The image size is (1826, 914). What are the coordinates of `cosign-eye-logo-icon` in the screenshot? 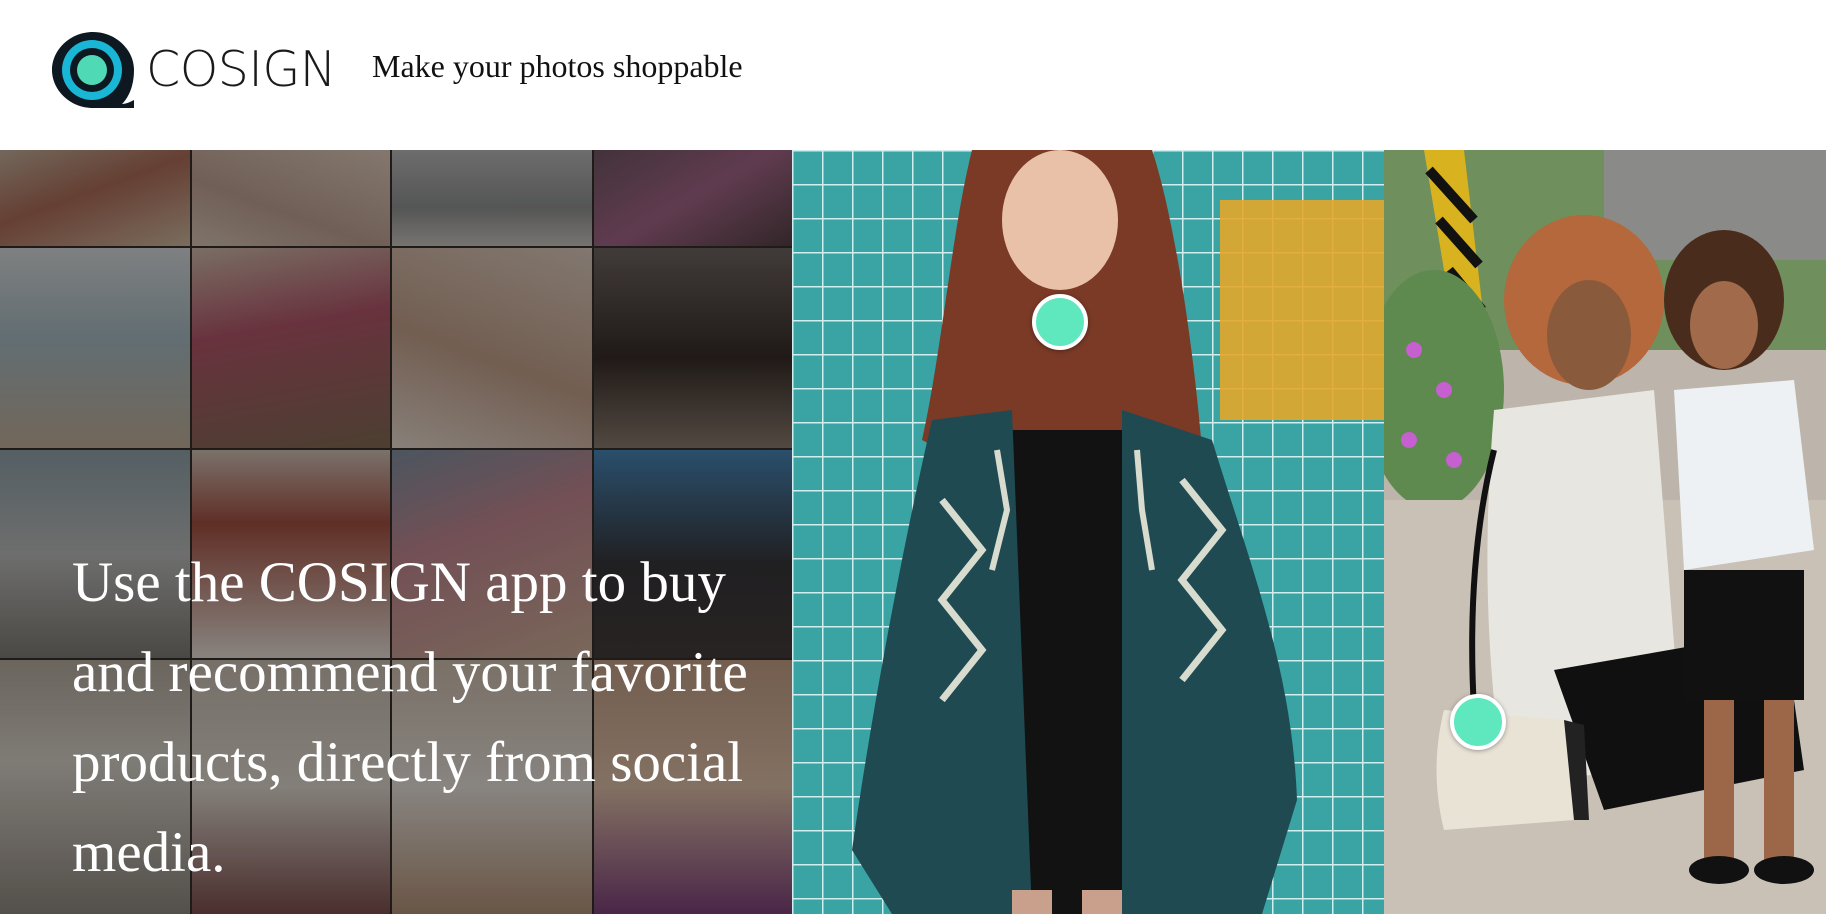 It's located at (93, 70).